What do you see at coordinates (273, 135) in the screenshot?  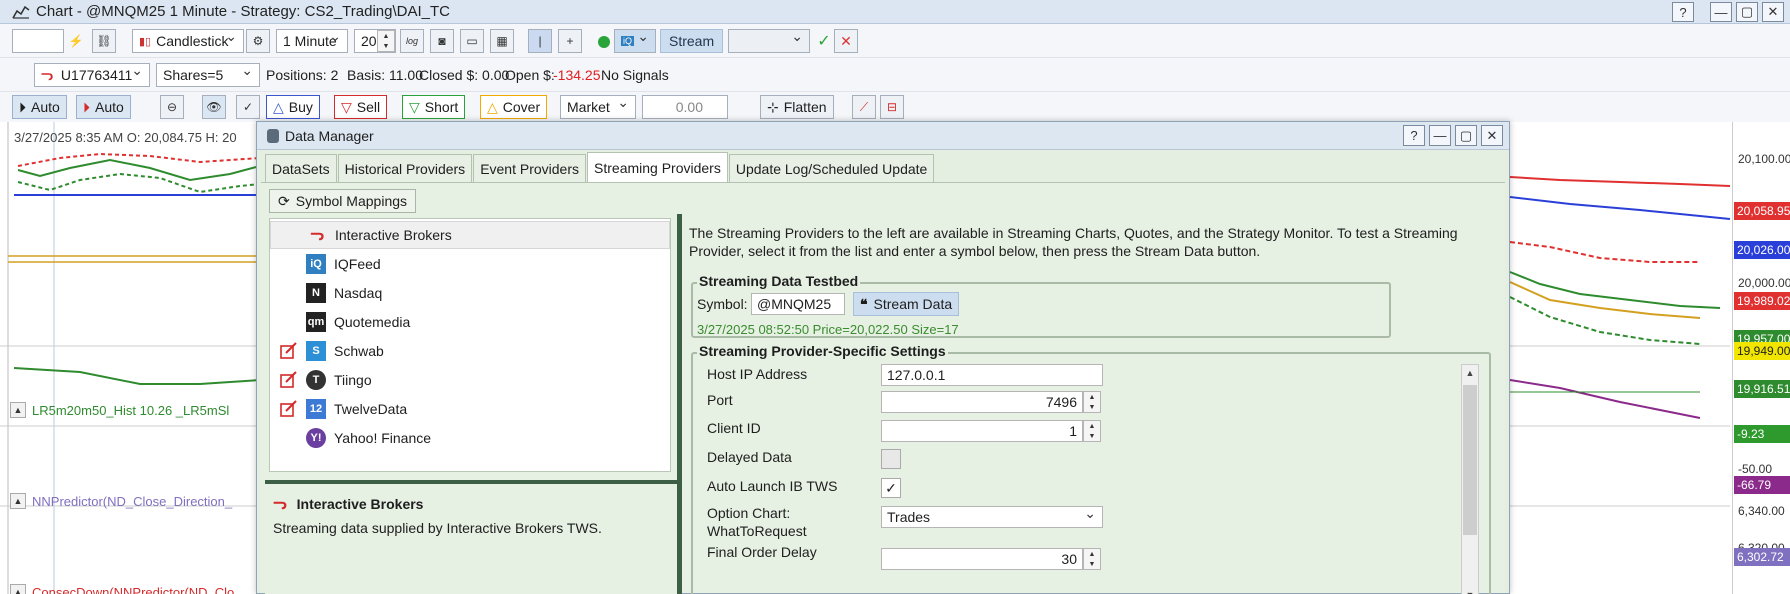 I see `database-icon` at bounding box center [273, 135].